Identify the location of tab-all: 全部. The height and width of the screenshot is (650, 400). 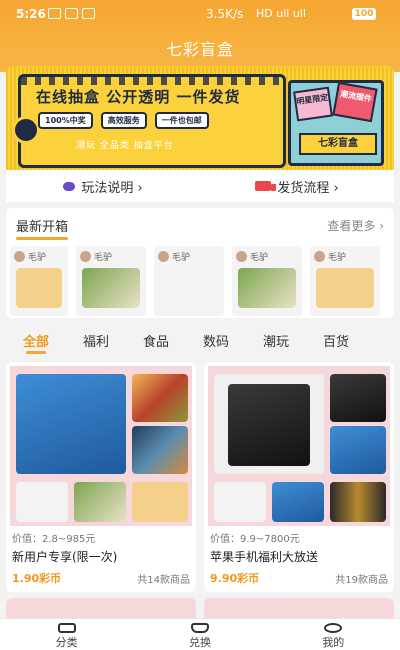
(36, 341).